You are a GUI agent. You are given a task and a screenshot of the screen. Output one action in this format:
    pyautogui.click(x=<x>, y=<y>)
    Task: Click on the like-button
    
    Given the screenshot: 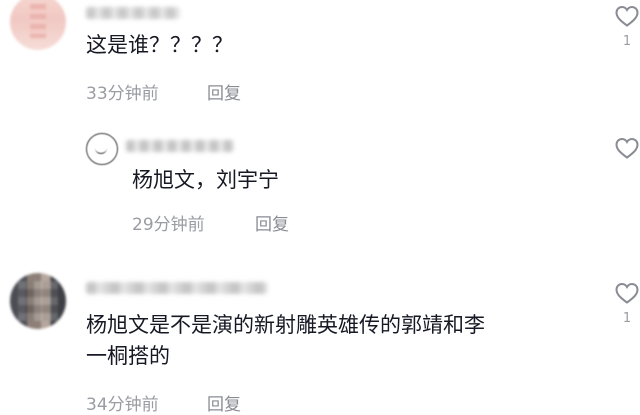 What is the action you would take?
    pyautogui.click(x=626, y=151)
    